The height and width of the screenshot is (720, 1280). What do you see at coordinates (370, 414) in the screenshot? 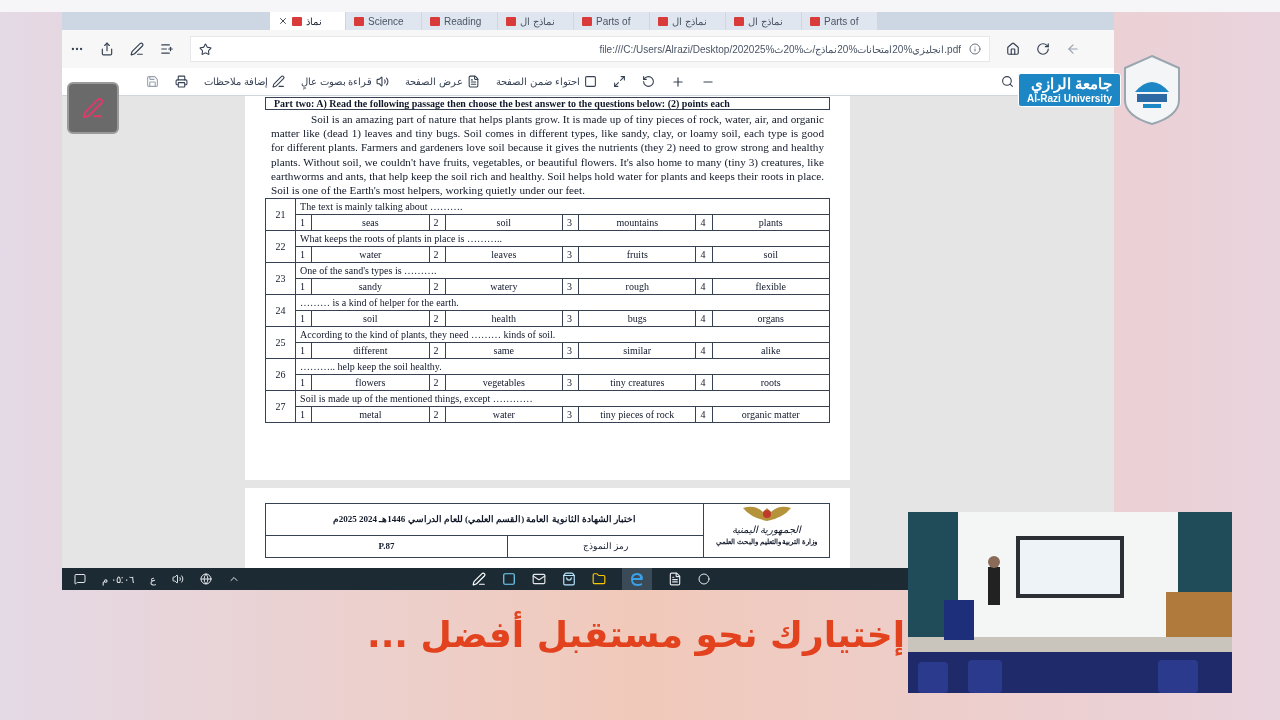
I see `option-text: metal` at bounding box center [370, 414].